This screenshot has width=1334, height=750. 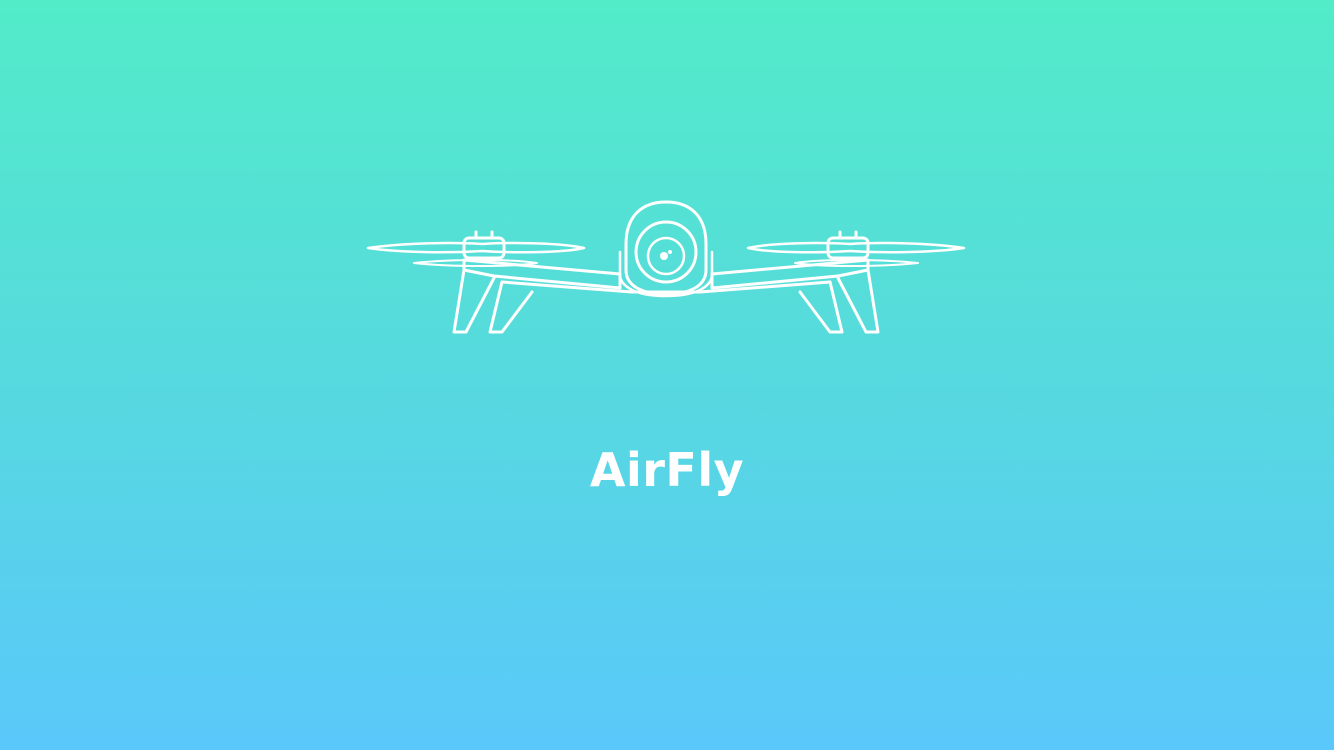 I want to click on drone-icon, so click(x=666, y=268).